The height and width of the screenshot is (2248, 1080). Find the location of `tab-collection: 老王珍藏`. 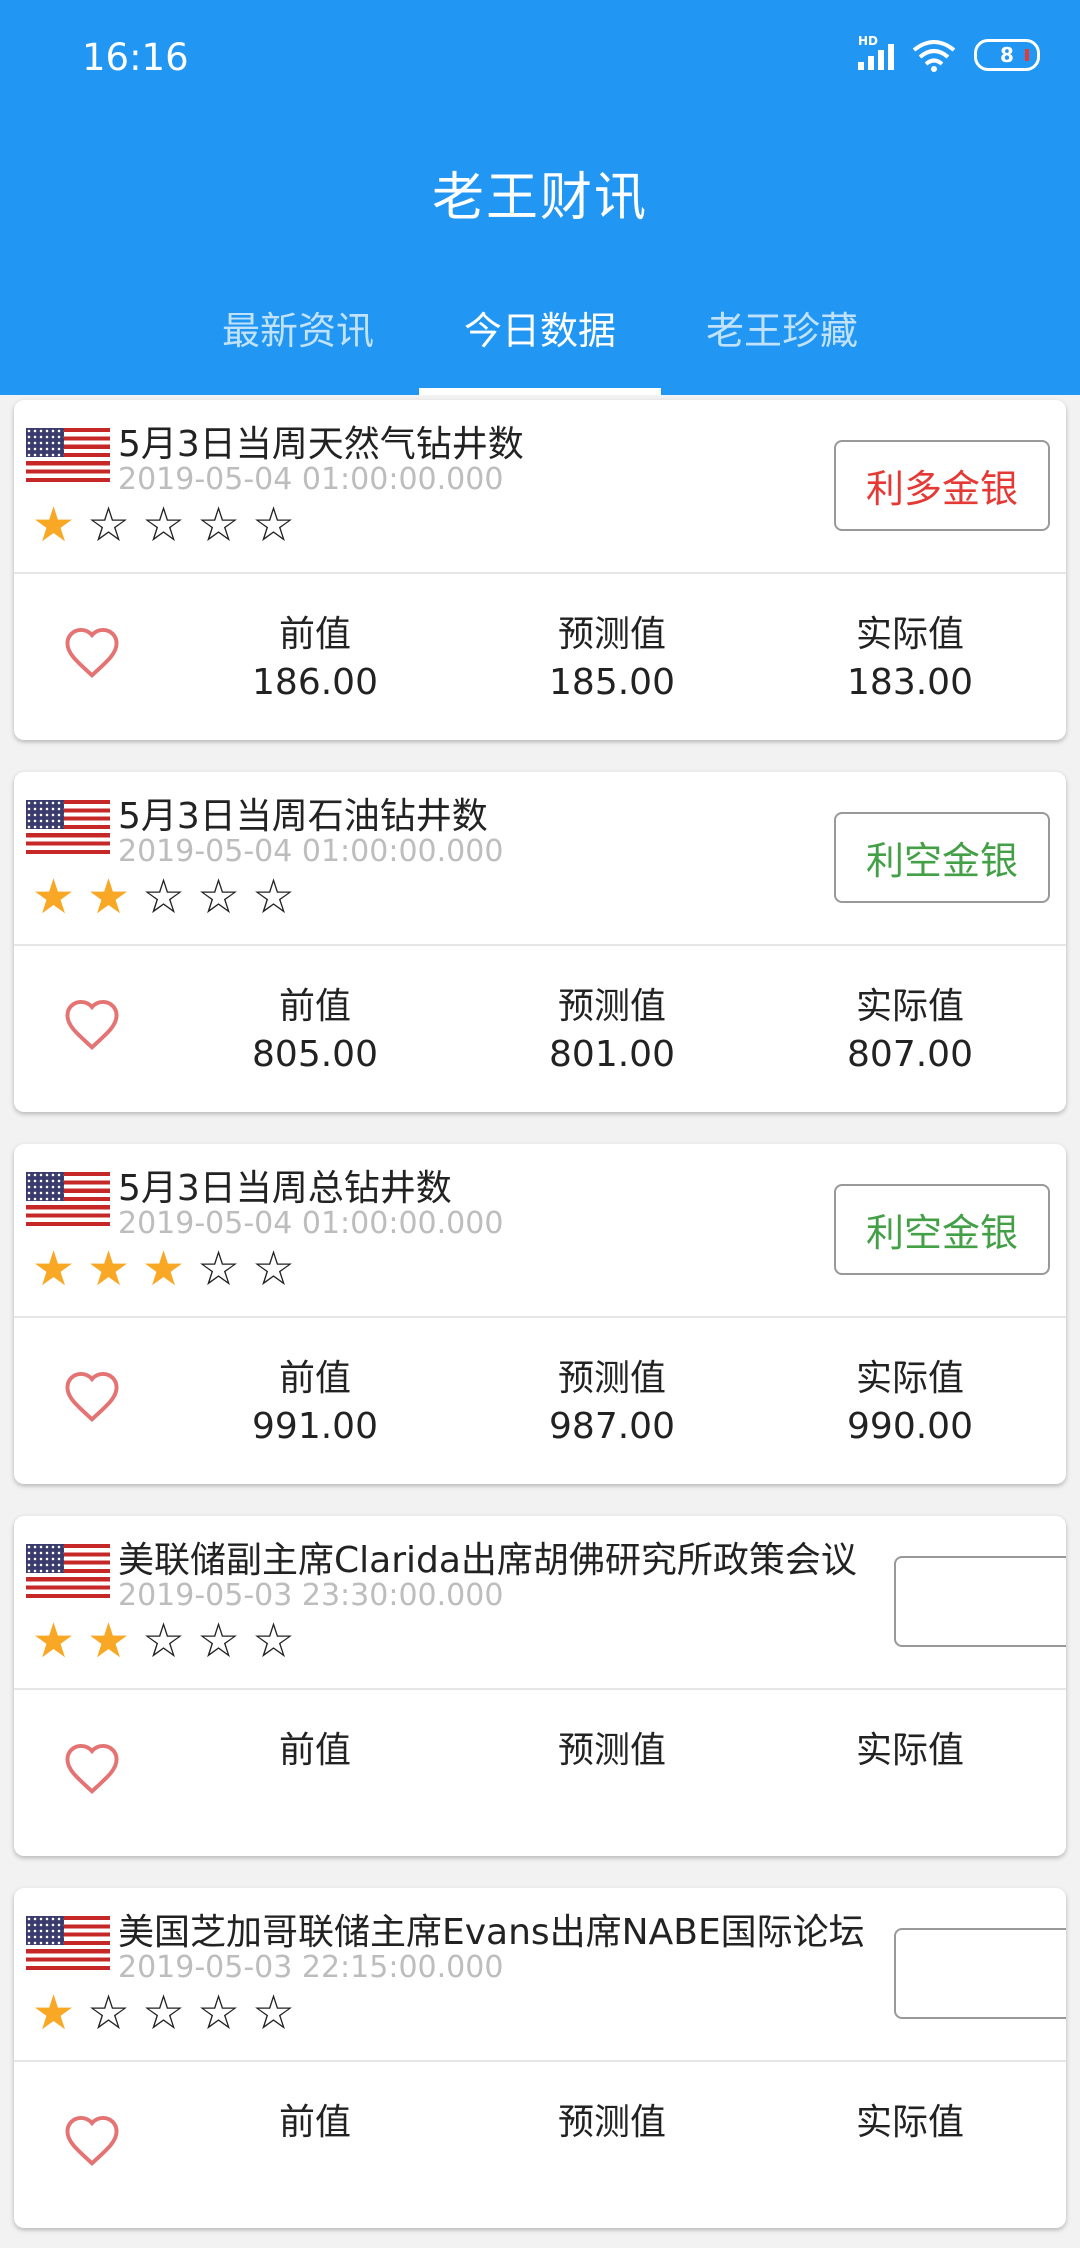

tab-collection: 老王珍藏 is located at coordinates (782, 327).